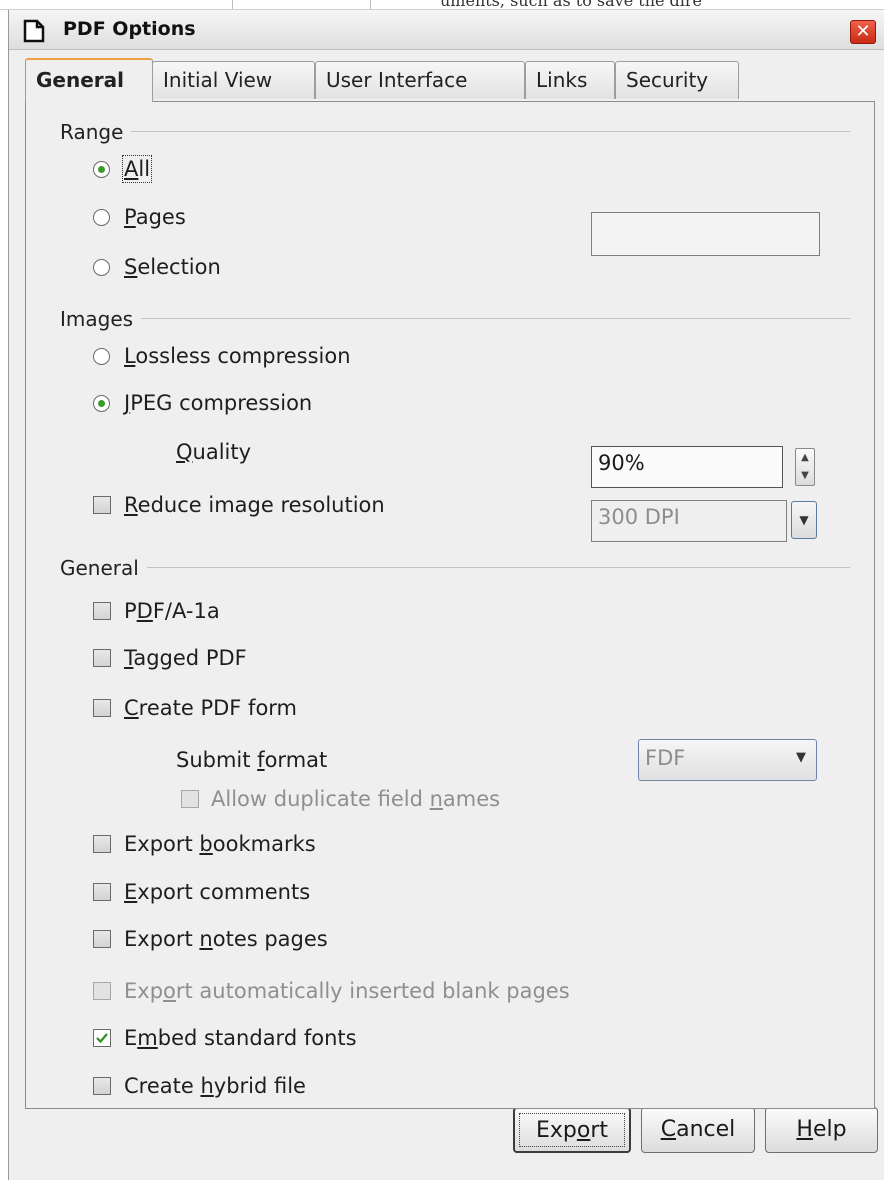  I want to click on allow-duplicate-option: Allow duplicate field names, so click(340, 799).